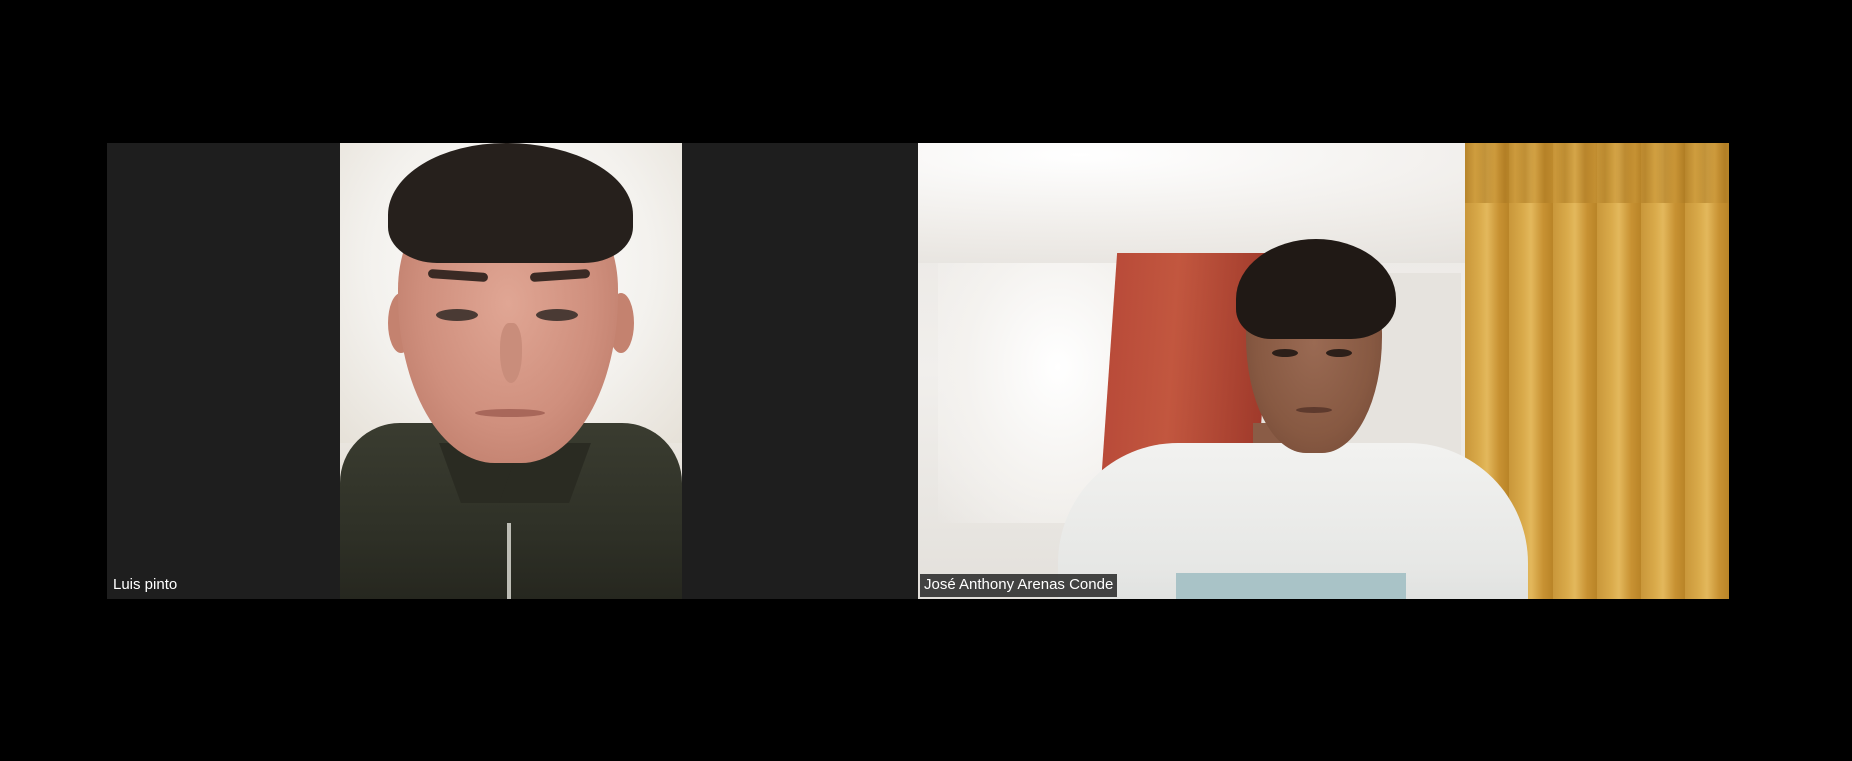  What do you see at coordinates (1291, 586) in the screenshot?
I see `video-shirt-print` at bounding box center [1291, 586].